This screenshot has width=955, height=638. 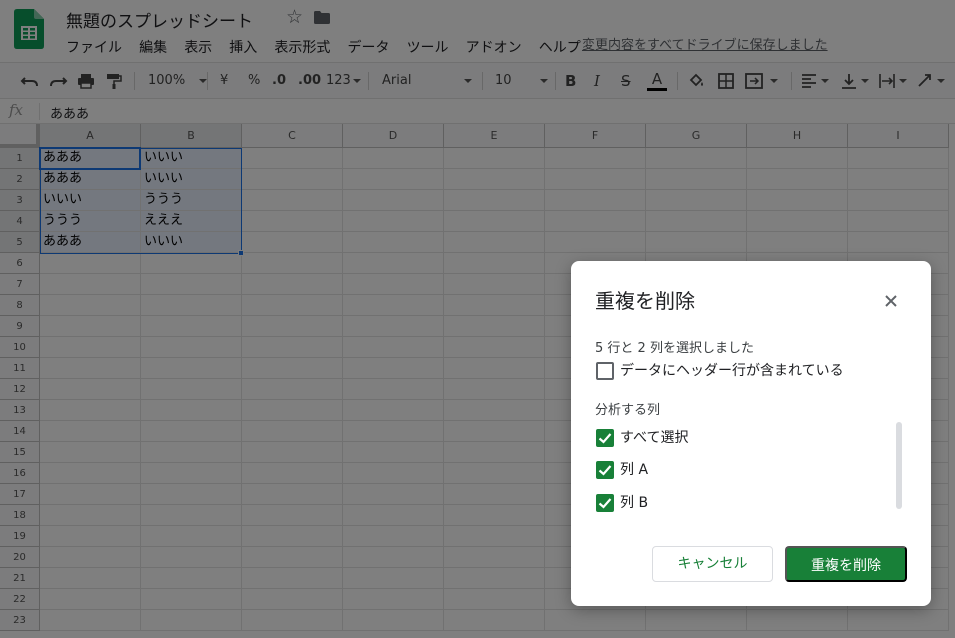 What do you see at coordinates (891, 301) in the screenshot?
I see `close-icon` at bounding box center [891, 301].